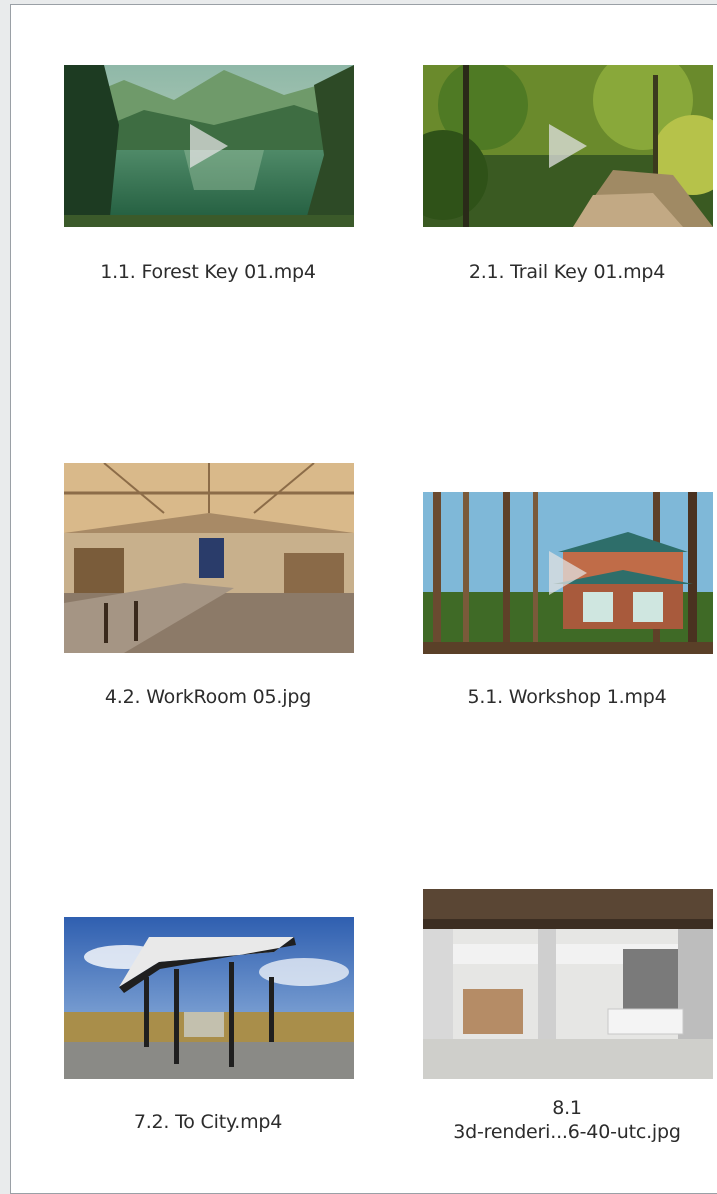  I want to click on bus-stop-video-thumbnail-icon, so click(209, 998).